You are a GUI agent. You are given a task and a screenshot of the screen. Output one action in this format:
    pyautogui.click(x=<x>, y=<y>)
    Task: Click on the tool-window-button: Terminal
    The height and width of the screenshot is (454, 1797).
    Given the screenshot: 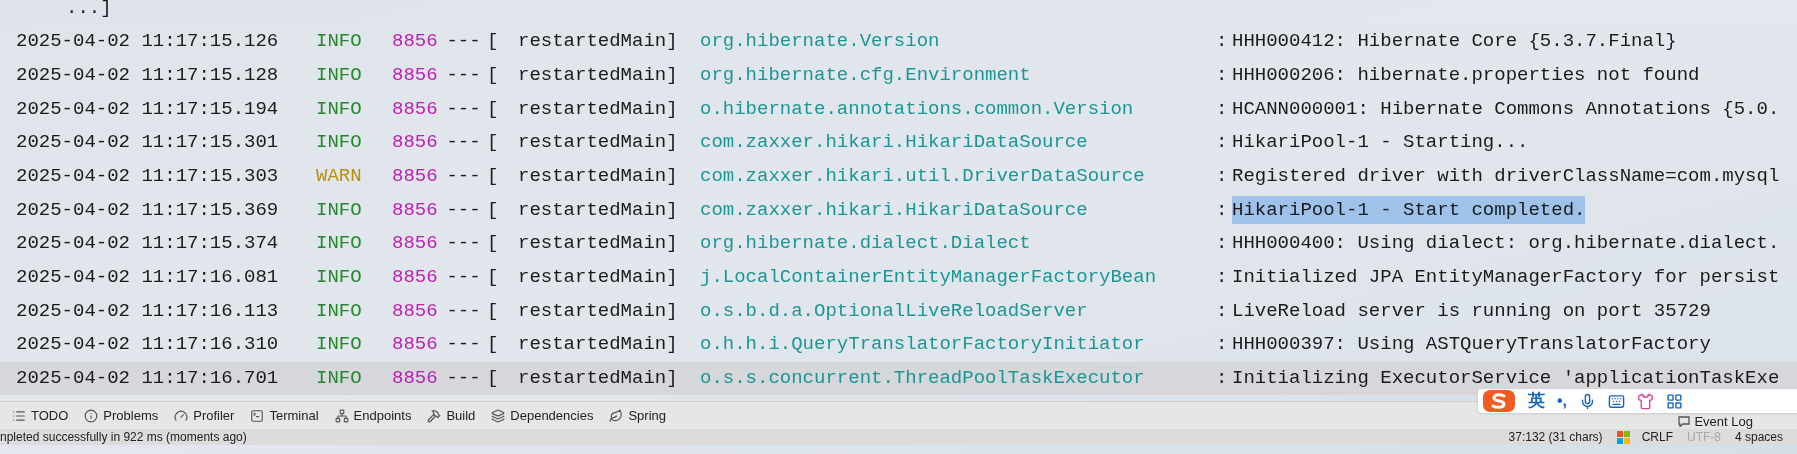 What is the action you would take?
    pyautogui.click(x=284, y=415)
    